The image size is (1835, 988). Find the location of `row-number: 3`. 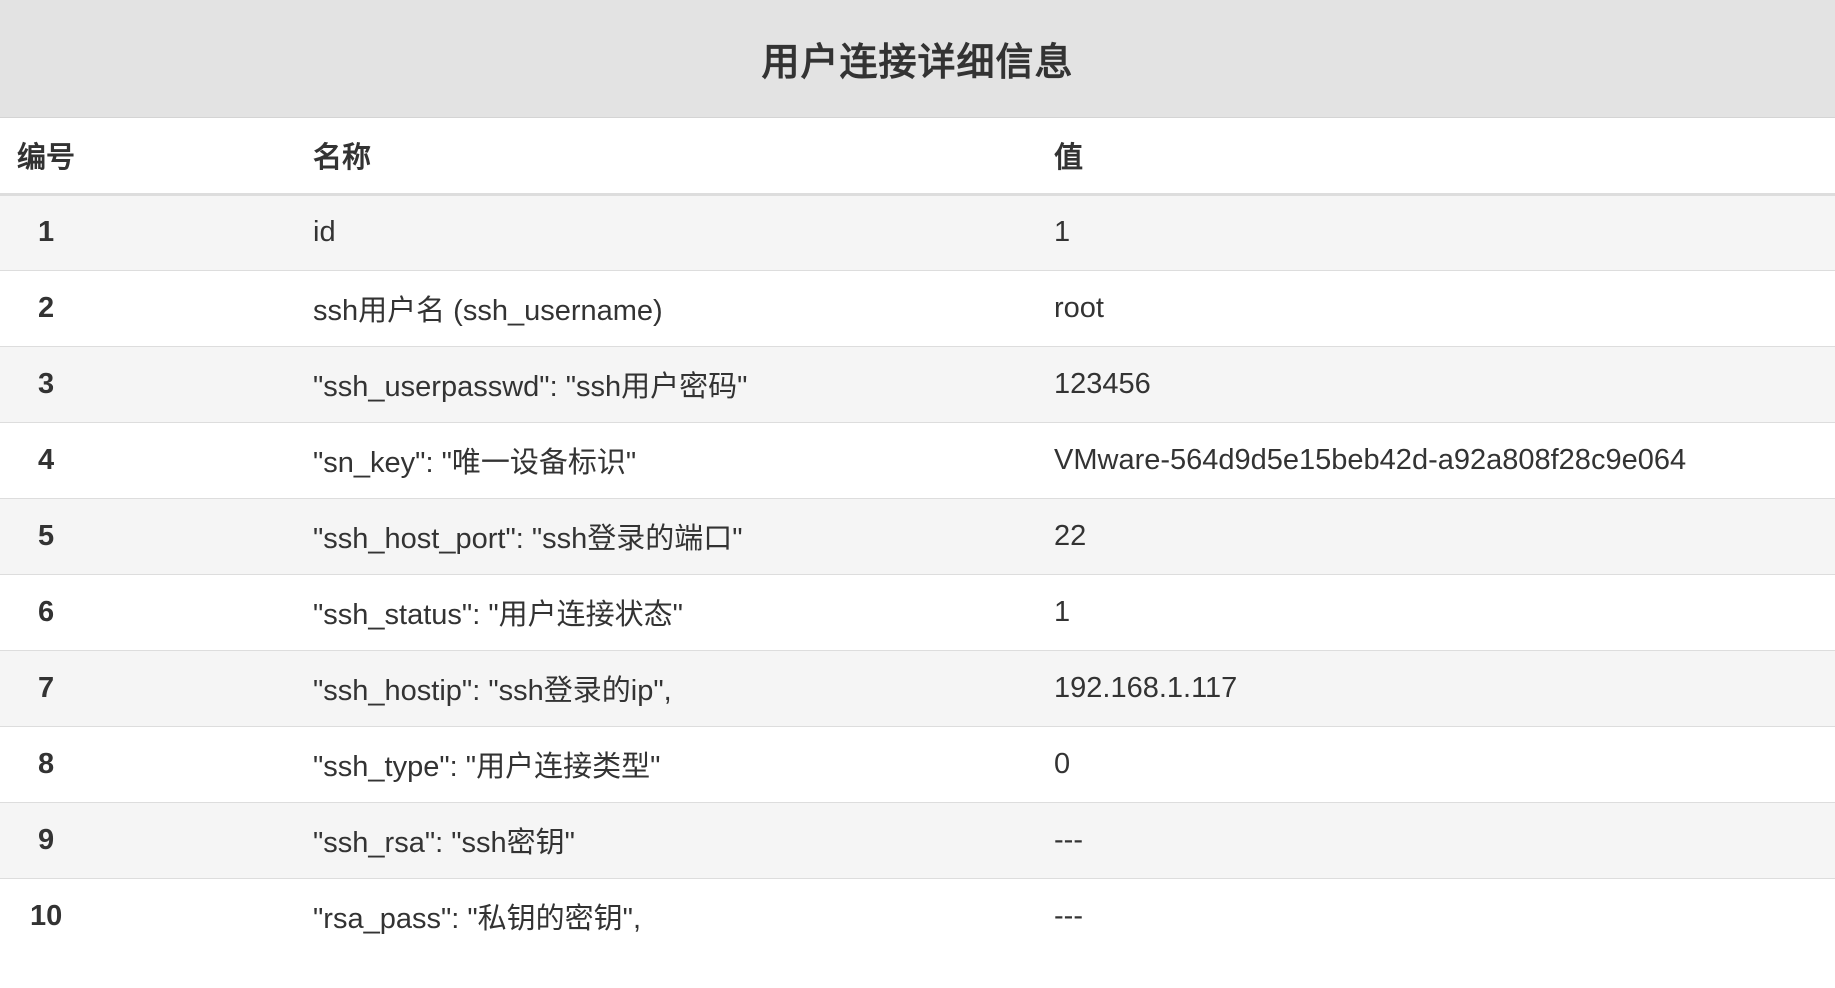

row-number: 3 is located at coordinates (156, 383).